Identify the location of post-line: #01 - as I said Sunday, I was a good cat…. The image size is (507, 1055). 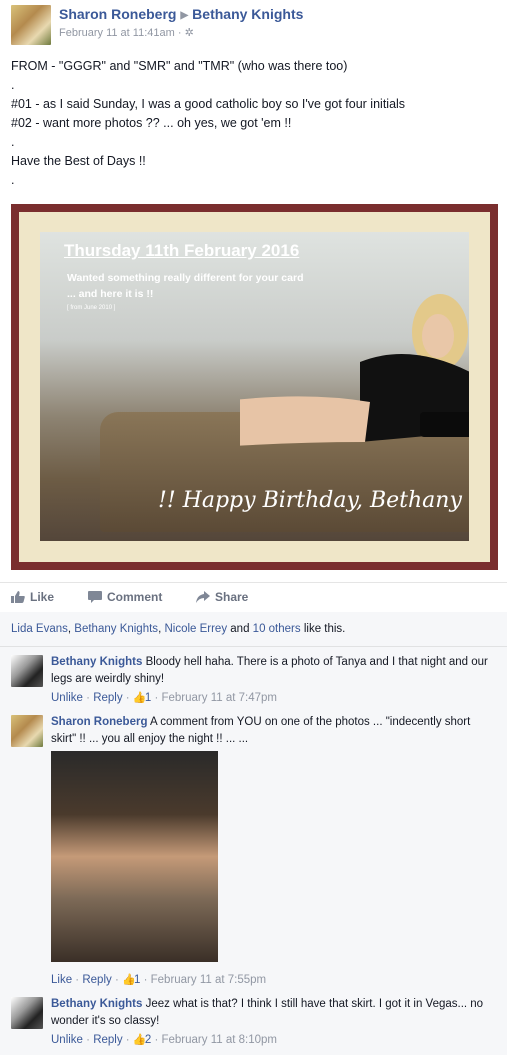
(208, 104).